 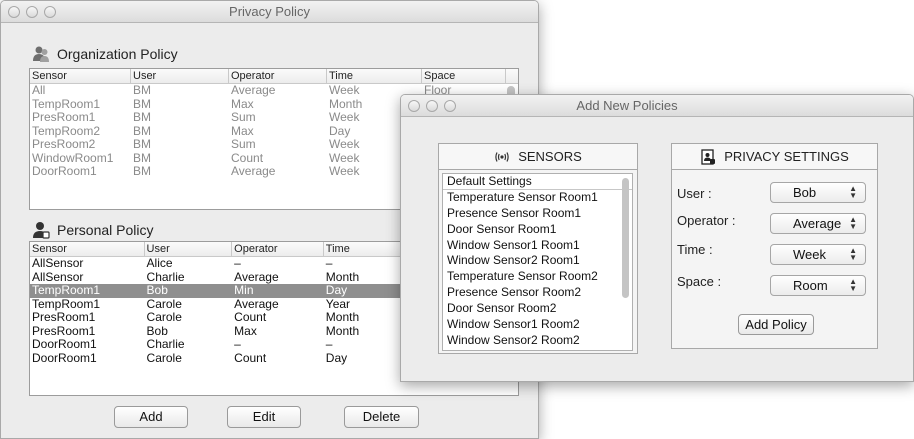 I want to click on sensor-list-item: Window Sensor2 Room1, so click(x=537, y=261).